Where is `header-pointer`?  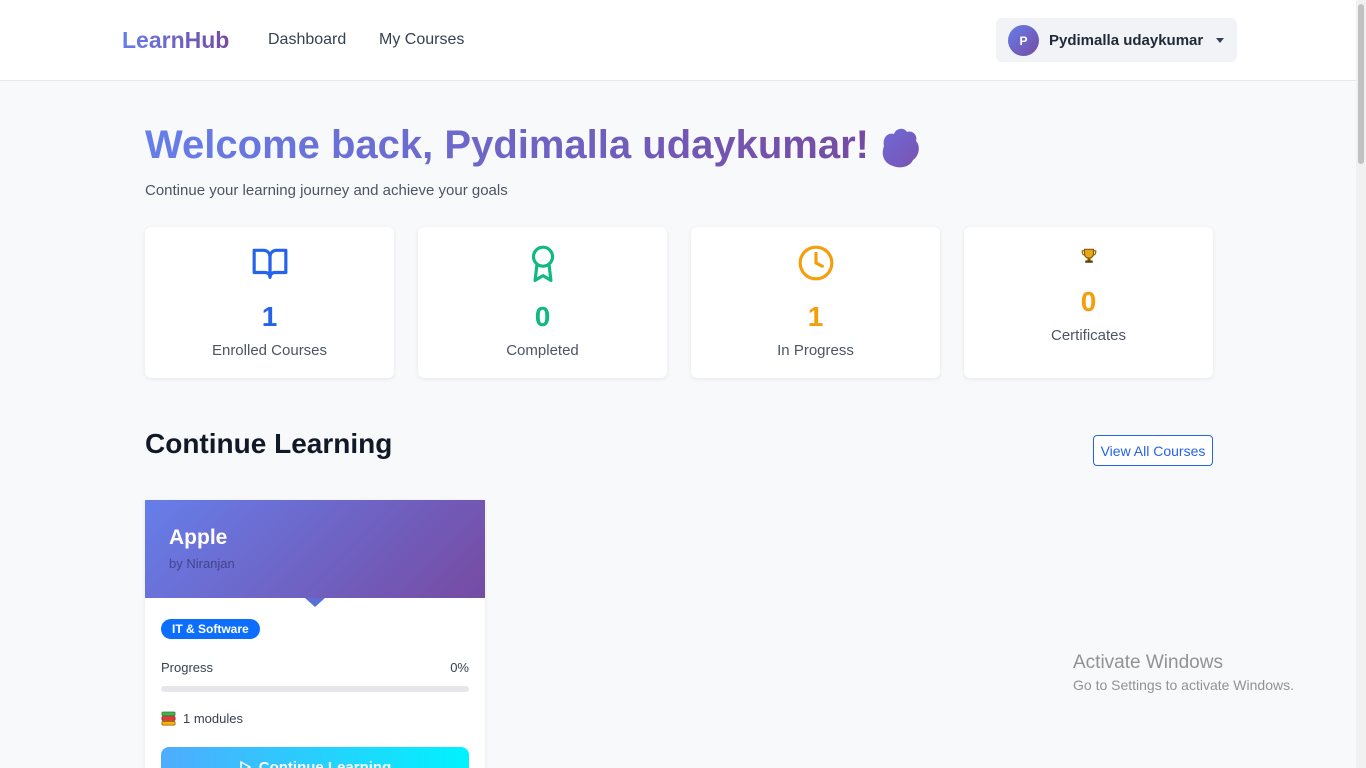
header-pointer is located at coordinates (315, 602).